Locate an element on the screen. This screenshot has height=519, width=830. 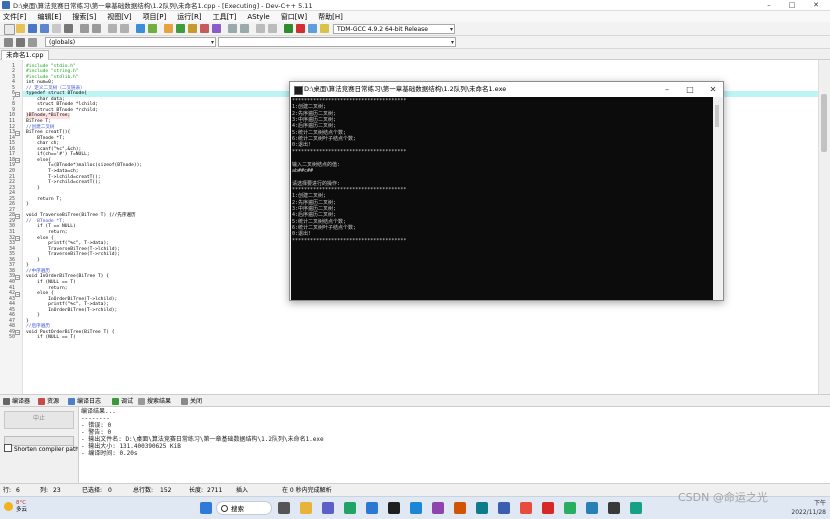
weather-widget: 8°C 多云 is located at coordinates (15, 507).